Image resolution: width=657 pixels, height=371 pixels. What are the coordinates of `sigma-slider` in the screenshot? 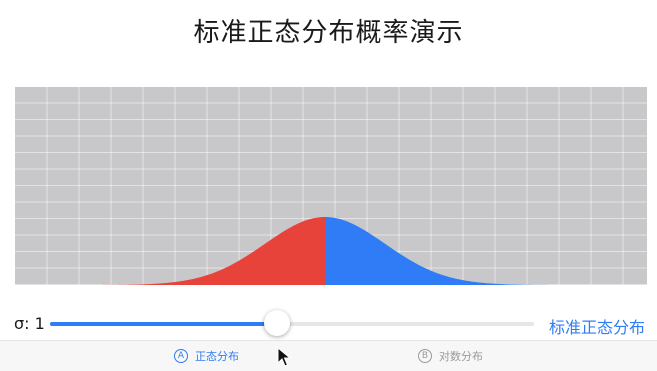 It's located at (292, 323).